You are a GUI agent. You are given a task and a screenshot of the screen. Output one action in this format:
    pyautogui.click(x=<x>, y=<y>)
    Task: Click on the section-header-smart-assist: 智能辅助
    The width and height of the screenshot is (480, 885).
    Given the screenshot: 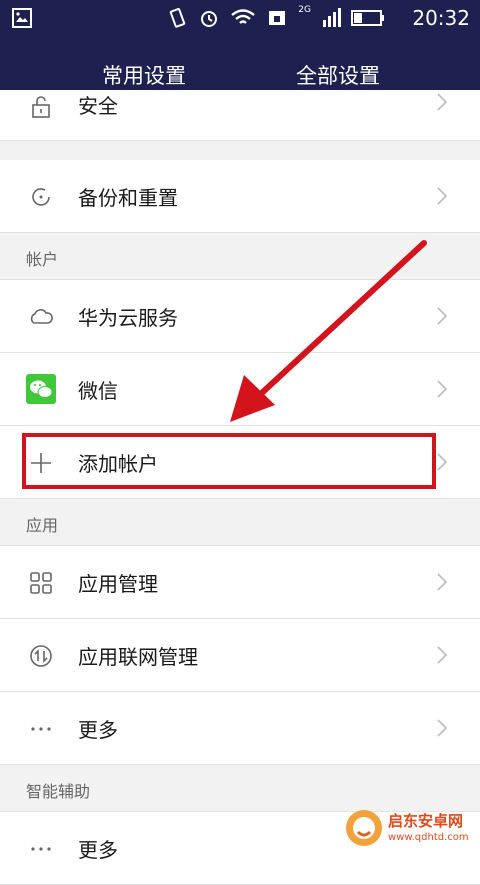 What is the action you would take?
    pyautogui.click(x=240, y=788)
    